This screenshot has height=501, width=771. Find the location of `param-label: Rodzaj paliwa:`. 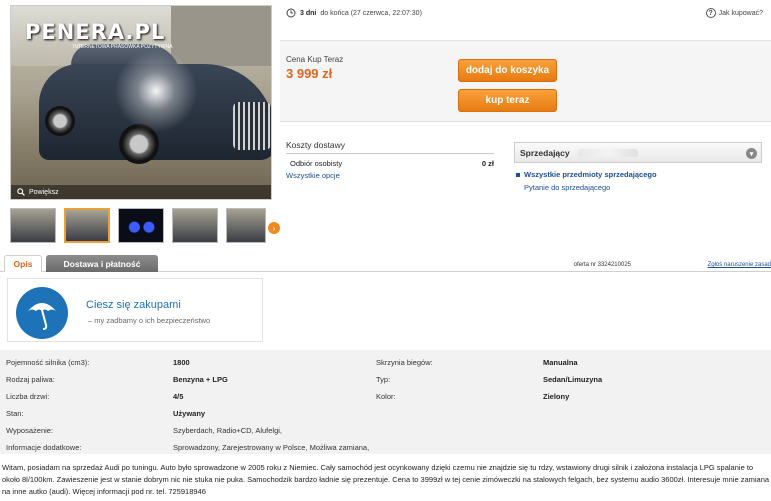

param-label: Rodzaj paliwa: is located at coordinates (30, 379).